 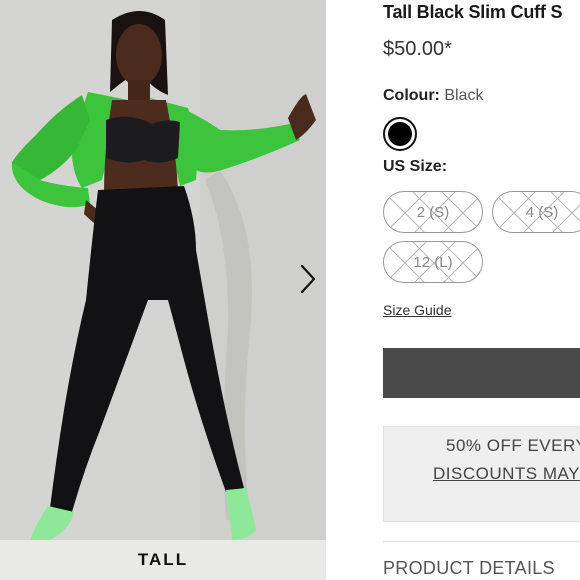 What do you see at coordinates (481, 560) in the screenshot?
I see `product-details-toggle: PRODUCT DETAILS` at bounding box center [481, 560].